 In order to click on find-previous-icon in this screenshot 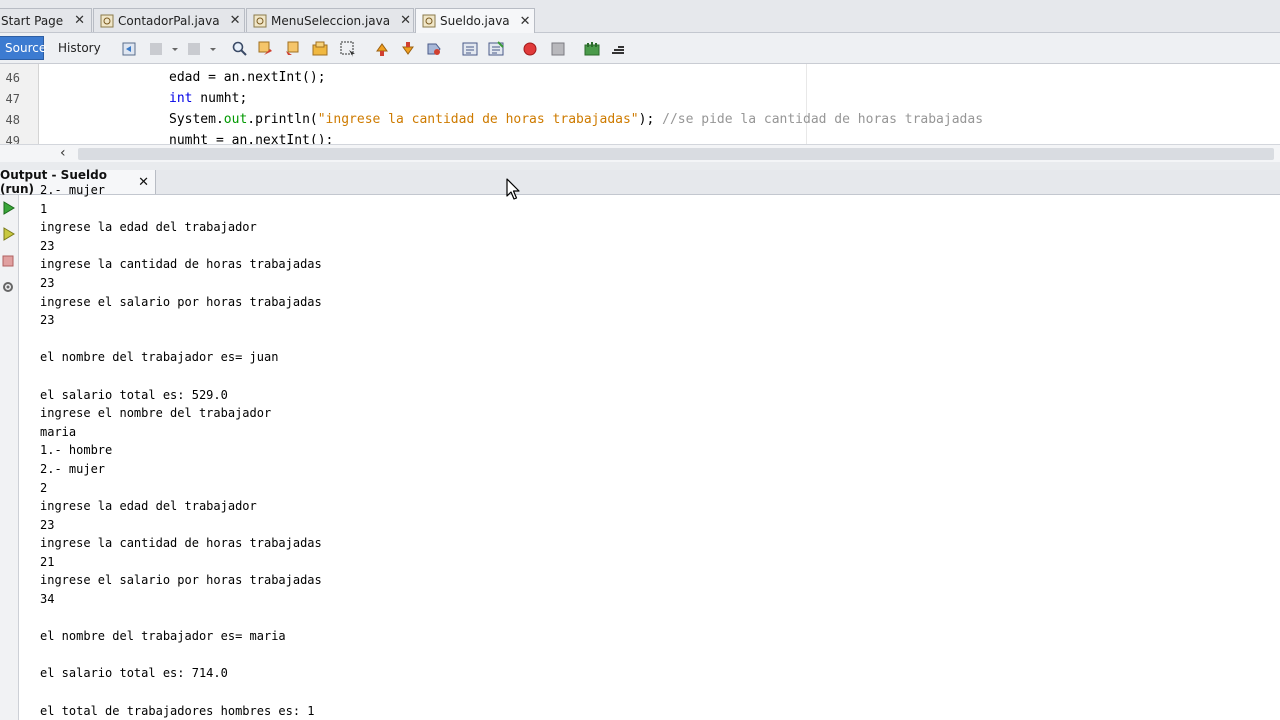, I will do `click(266, 49)`.